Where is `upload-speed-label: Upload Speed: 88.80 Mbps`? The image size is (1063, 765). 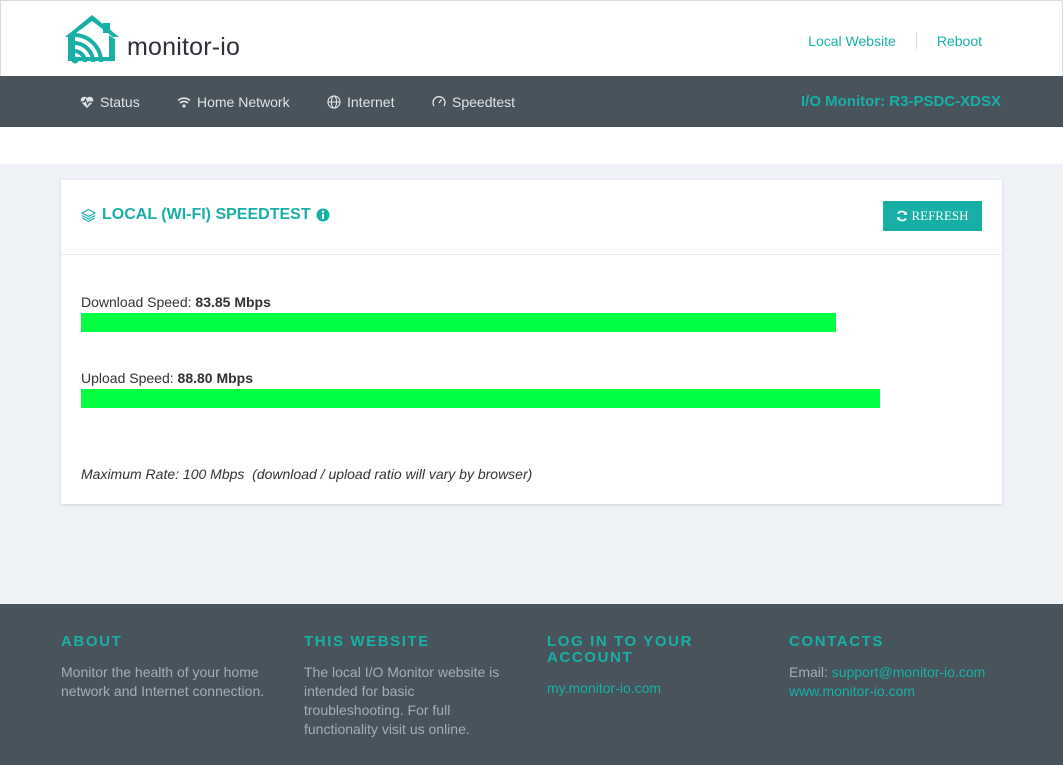
upload-speed-label: Upload Speed: 88.80 Mbps is located at coordinates (167, 378).